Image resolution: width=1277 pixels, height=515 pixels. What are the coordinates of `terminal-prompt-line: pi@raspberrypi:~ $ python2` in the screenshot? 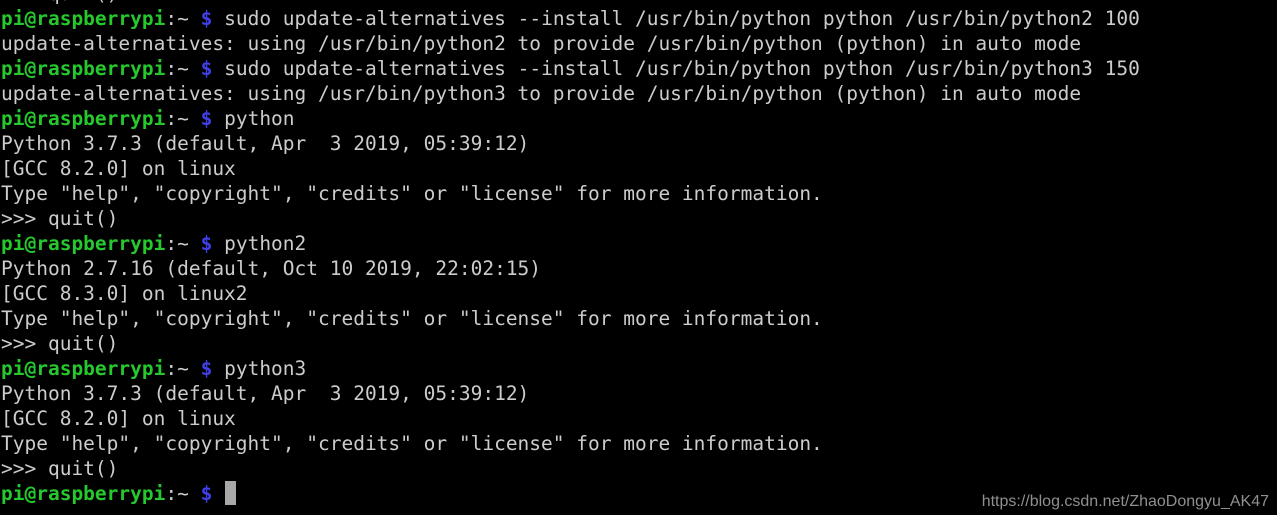 It's located at (638, 243).